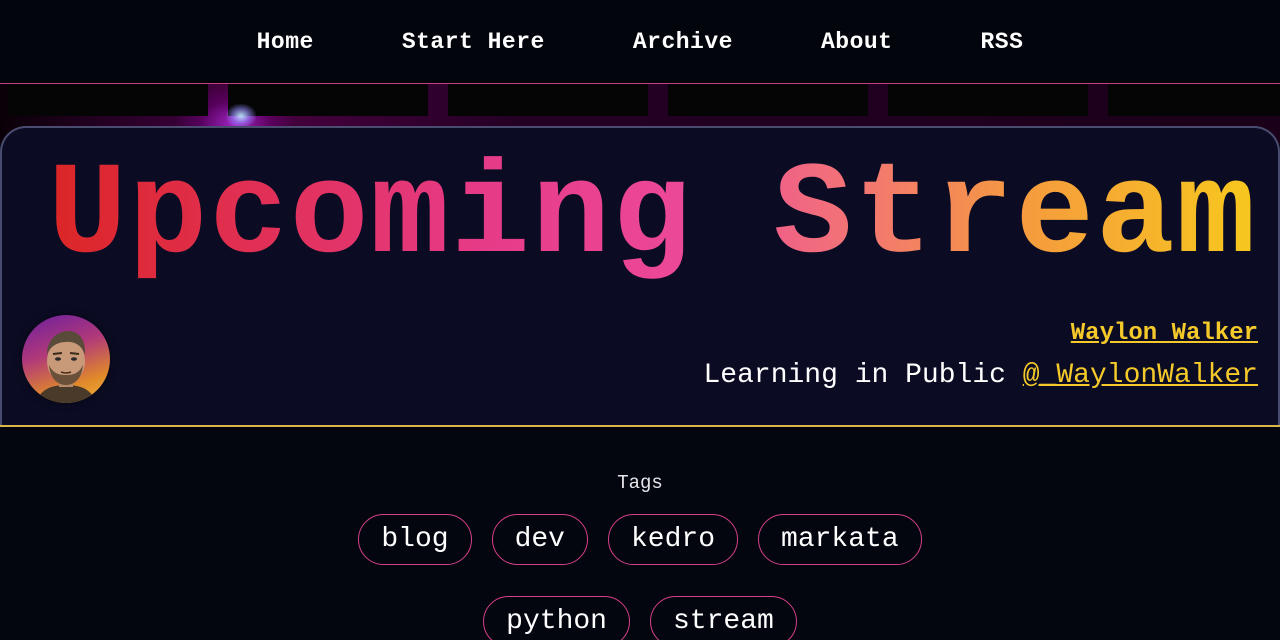 This screenshot has width=1280, height=640. Describe the element at coordinates (285, 42) in the screenshot. I see `nav-home: Home` at that location.